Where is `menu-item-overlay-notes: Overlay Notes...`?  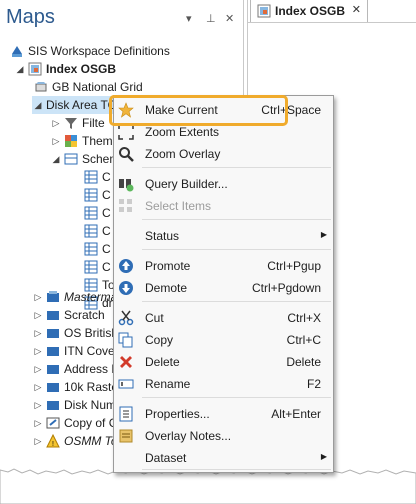 menu-item-overlay-notes: Overlay Notes... is located at coordinates (223, 436).